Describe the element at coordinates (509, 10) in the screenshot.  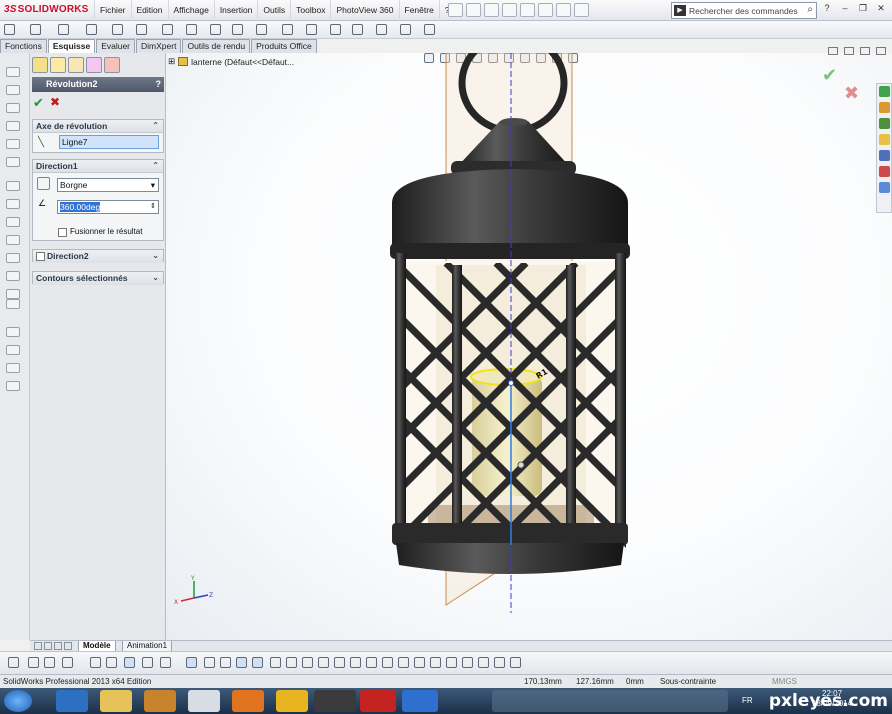
I see `print-icon` at that location.